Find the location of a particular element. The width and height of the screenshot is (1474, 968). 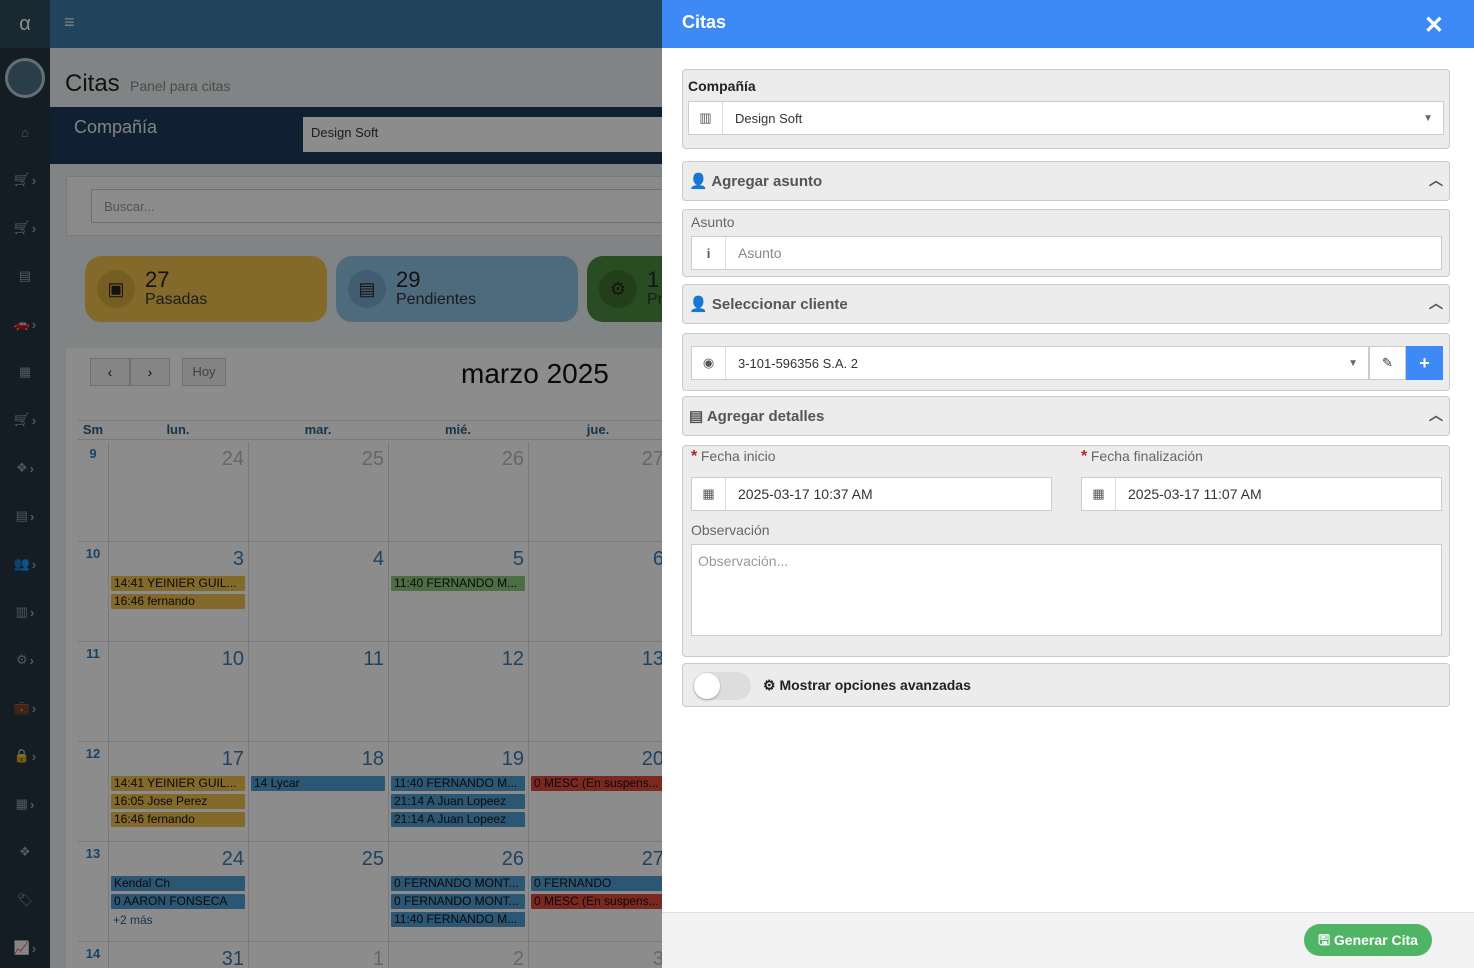

subject-section-header: 👤 Agregar asunto ︿ is located at coordinates (1066, 181).